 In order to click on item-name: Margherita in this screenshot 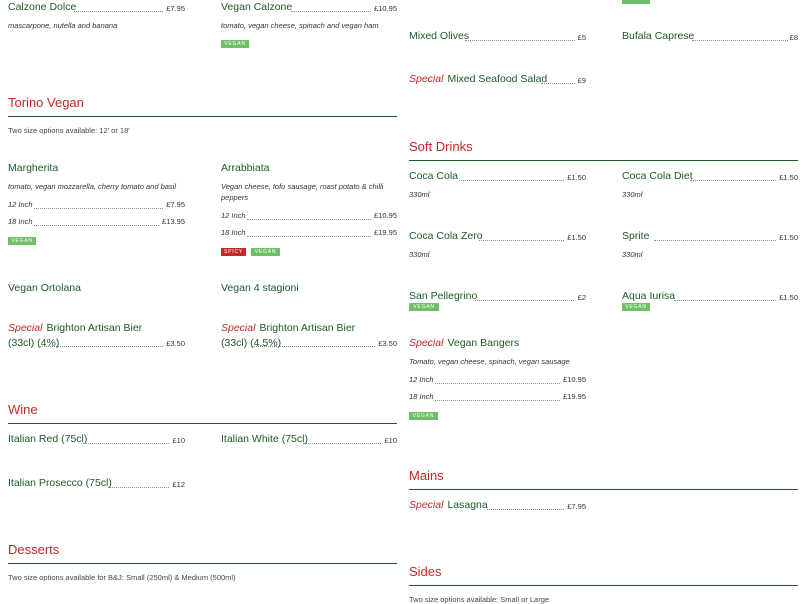, I will do `click(33, 168)`.